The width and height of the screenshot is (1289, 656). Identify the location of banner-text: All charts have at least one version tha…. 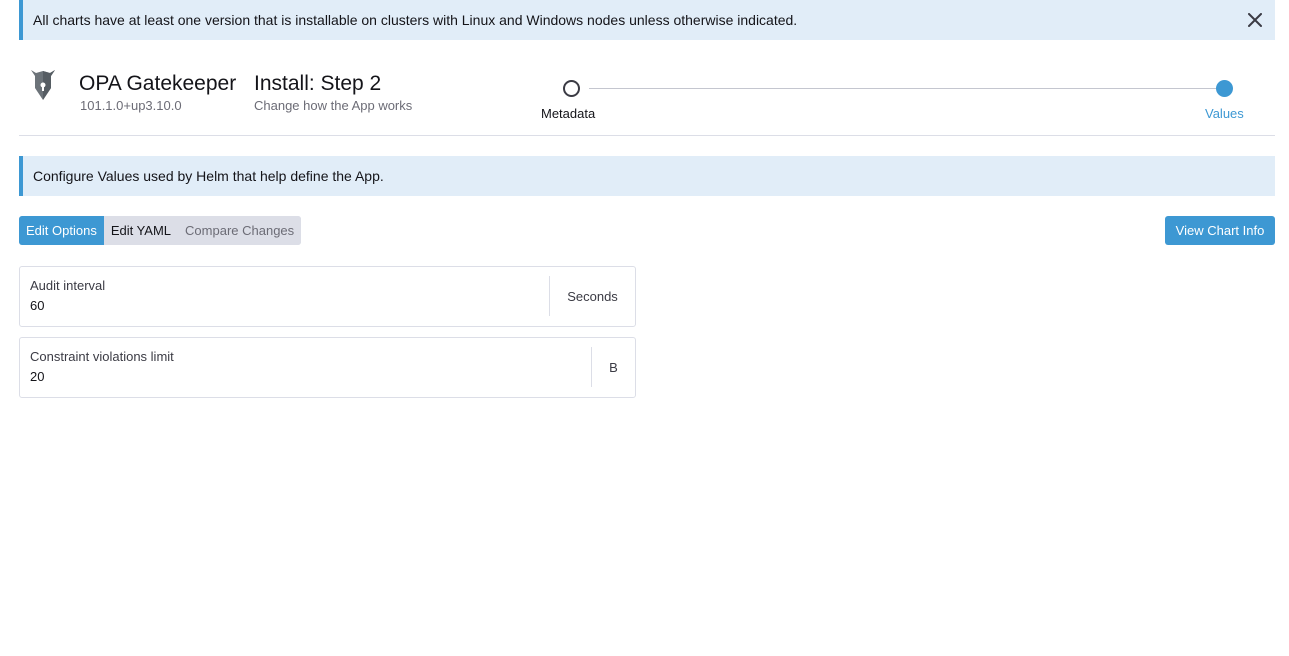
(415, 20).